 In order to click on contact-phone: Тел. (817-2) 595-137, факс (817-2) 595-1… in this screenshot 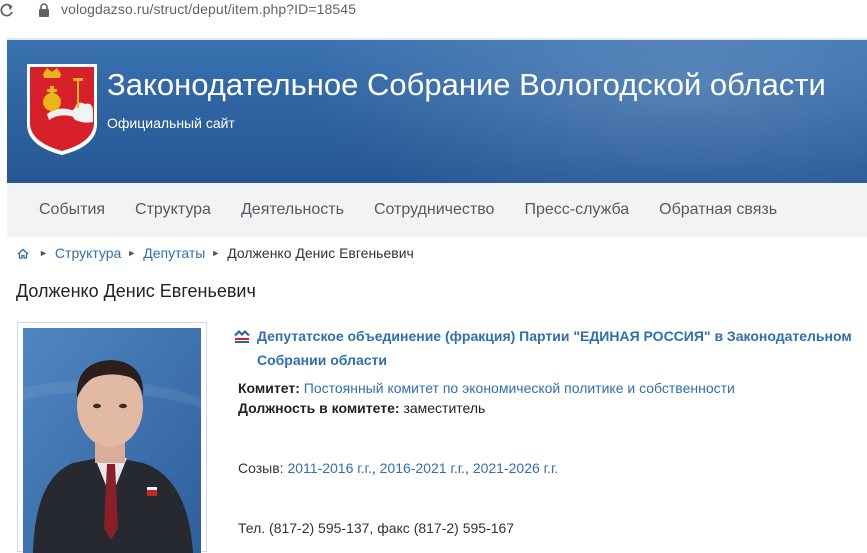, I will do `click(376, 528)`.